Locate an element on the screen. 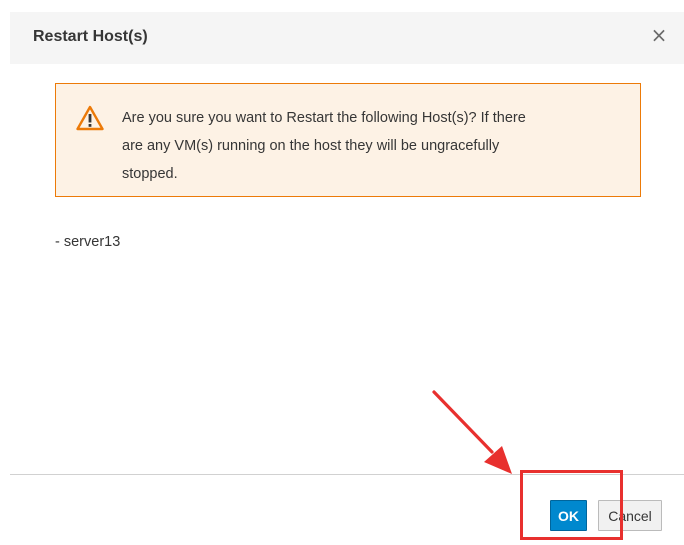 Image resolution: width=684 pixels, height=545 pixels. dialog-title: Restart Host(s) is located at coordinates (90, 36).